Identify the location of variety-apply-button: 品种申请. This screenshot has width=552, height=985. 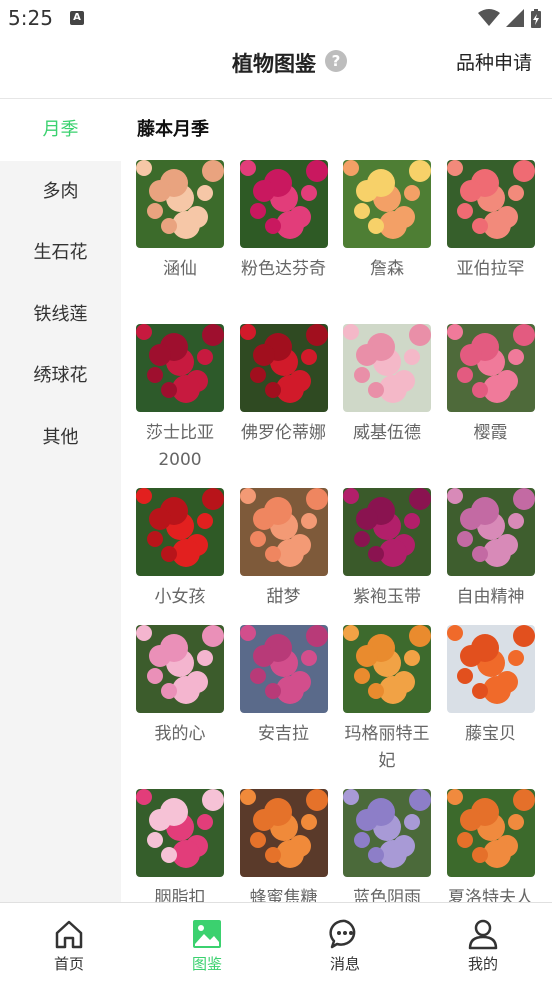
(494, 61).